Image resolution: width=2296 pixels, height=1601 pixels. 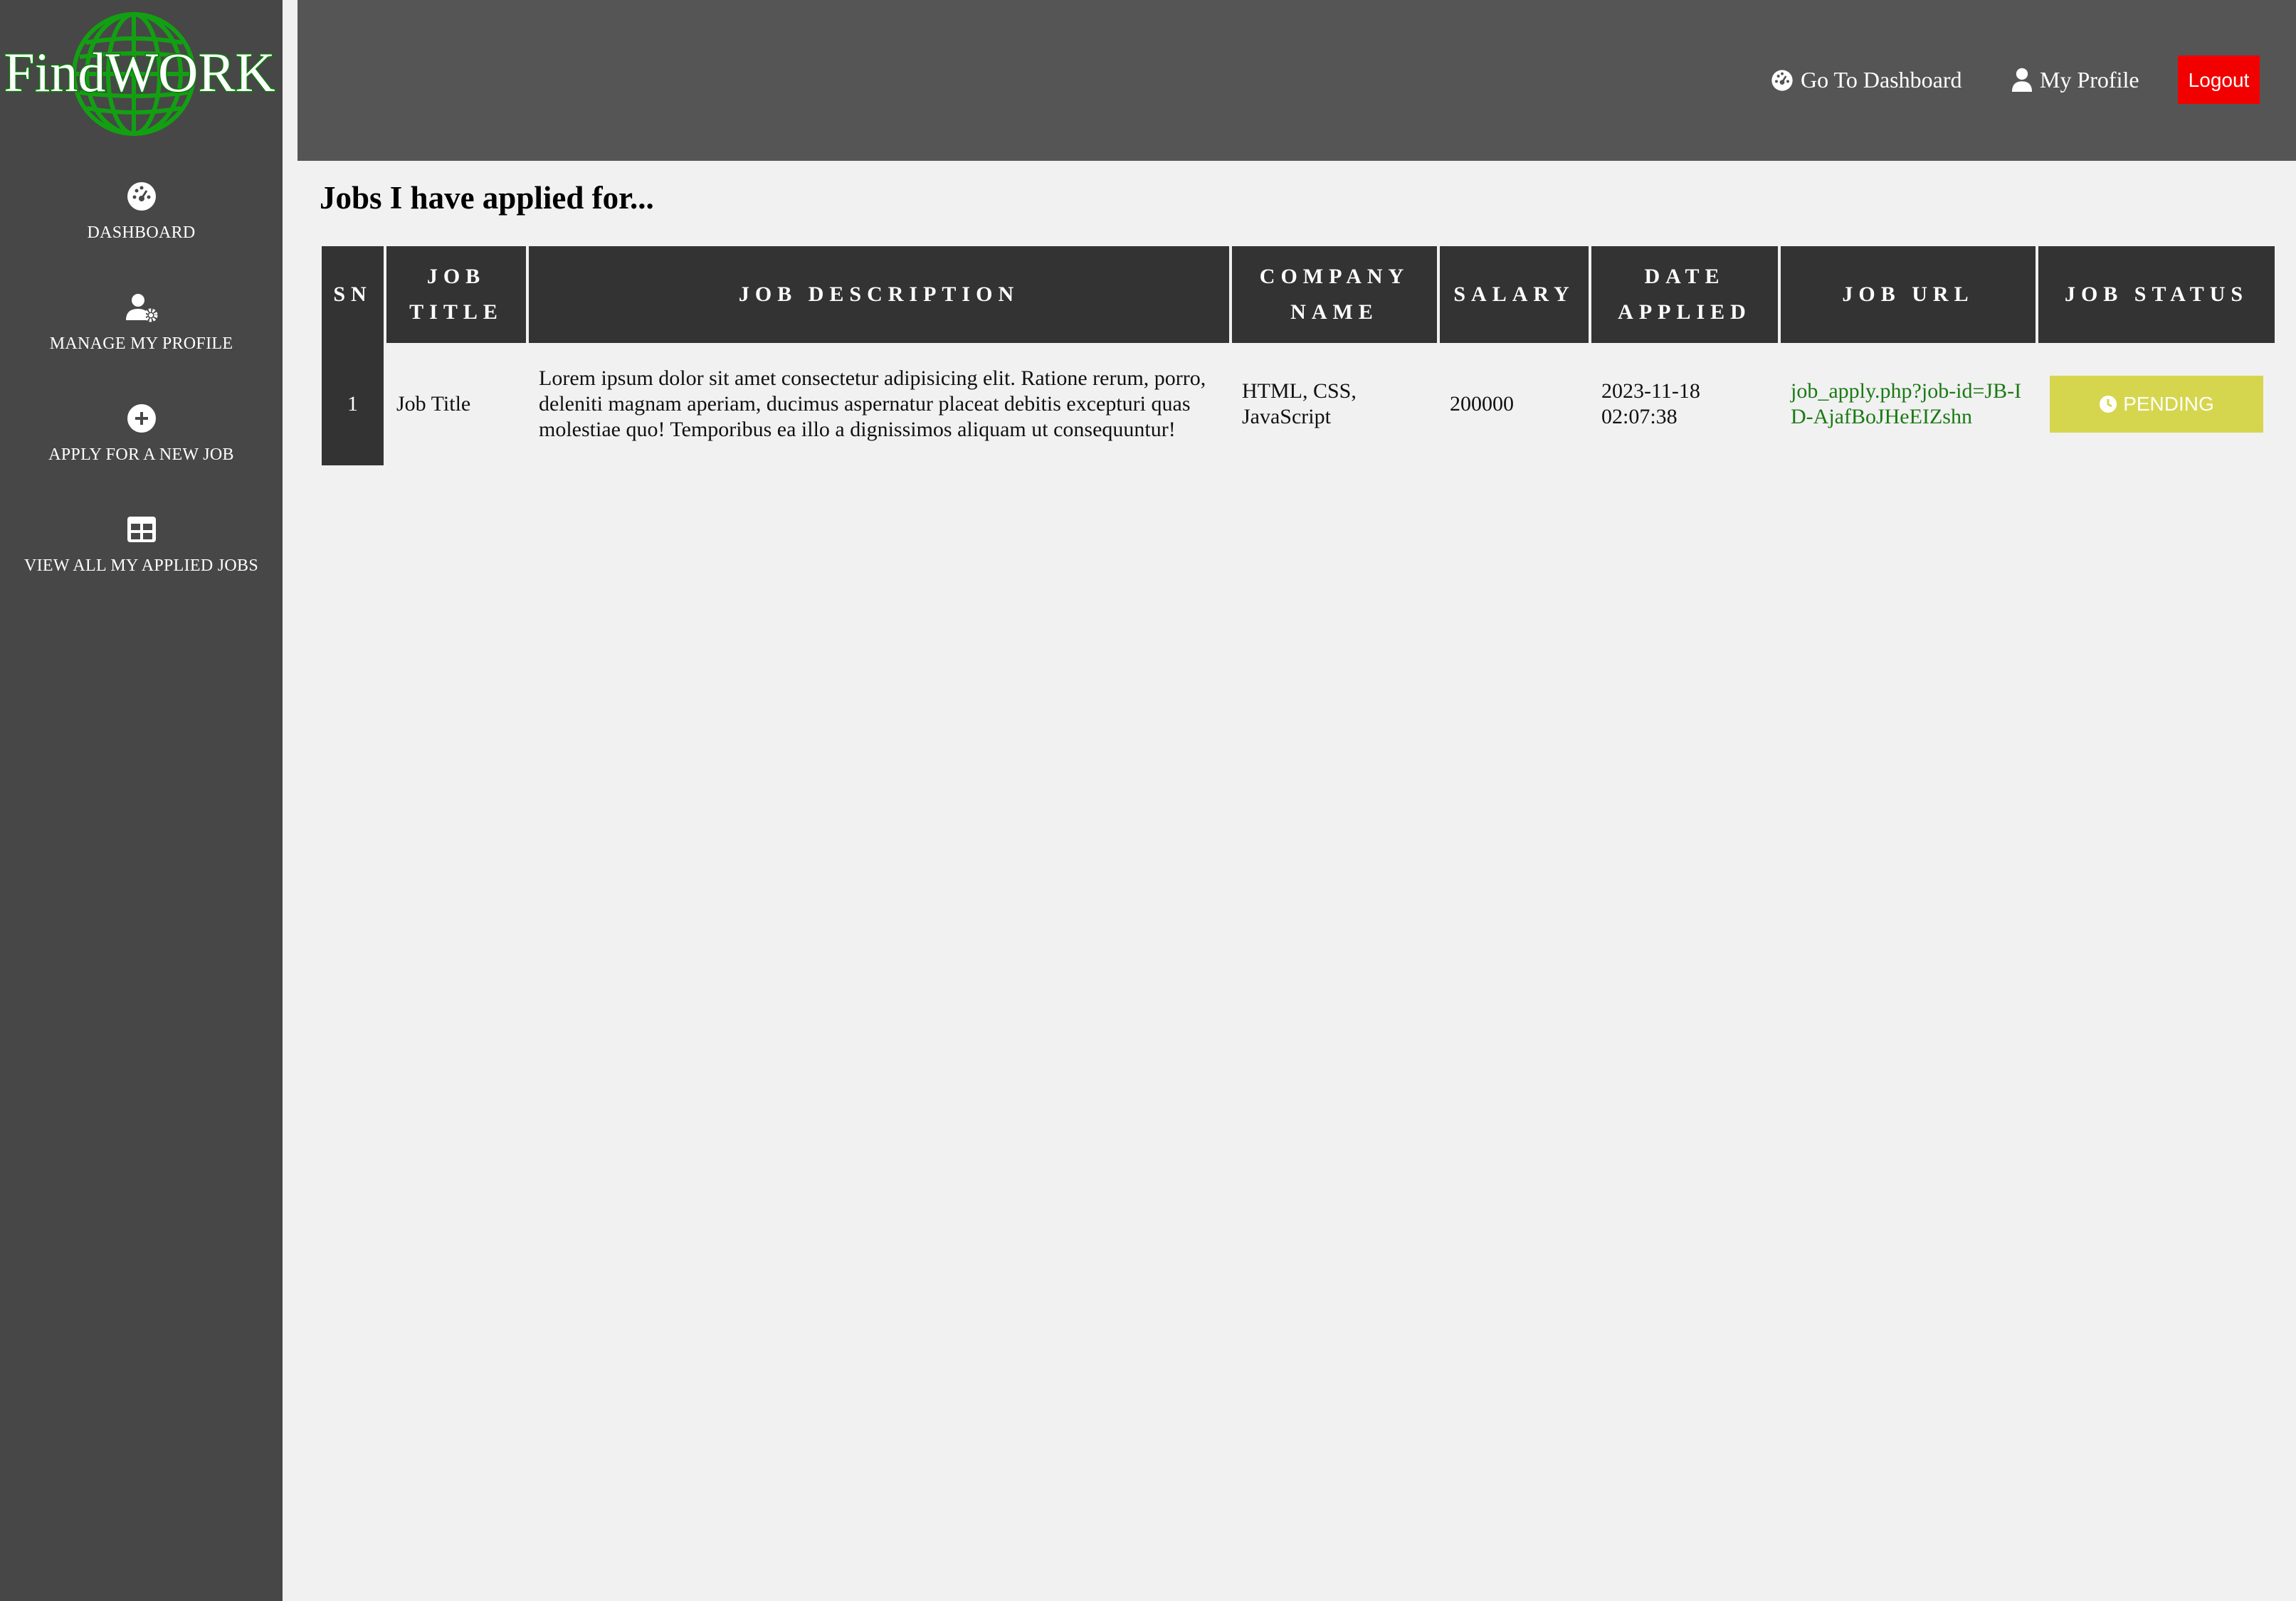 I want to click on status-badge: PENDING, so click(x=2156, y=404).